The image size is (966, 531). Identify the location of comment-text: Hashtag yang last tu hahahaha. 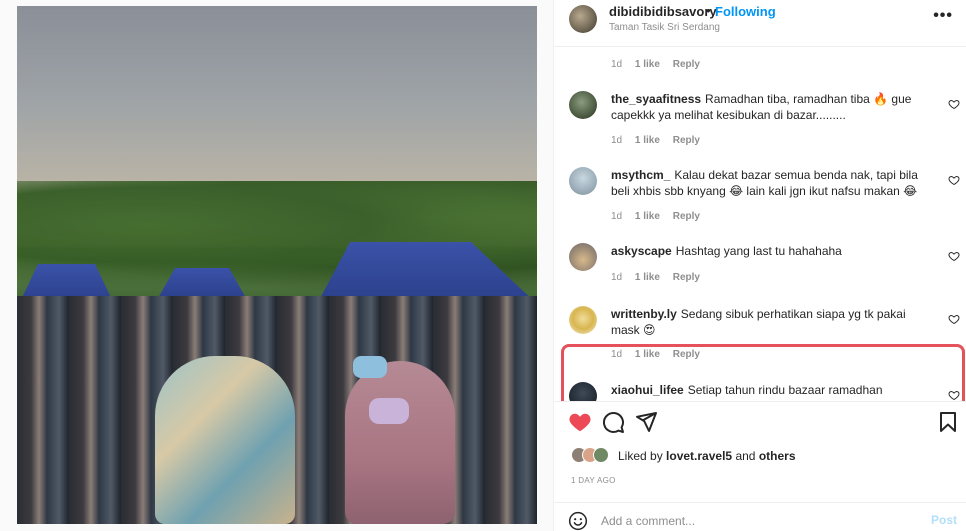
(758, 251).